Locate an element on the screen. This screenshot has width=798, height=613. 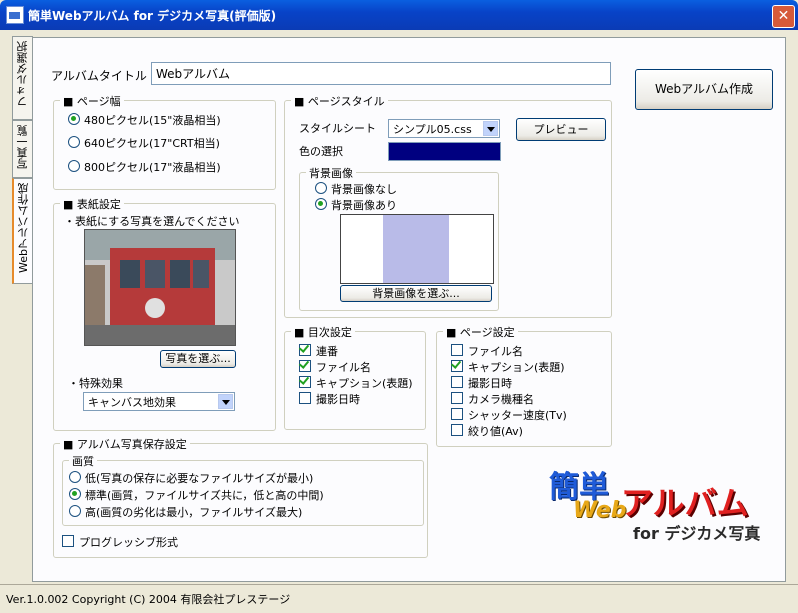
effect-label: ・特殊効果 is located at coordinates (95, 383).